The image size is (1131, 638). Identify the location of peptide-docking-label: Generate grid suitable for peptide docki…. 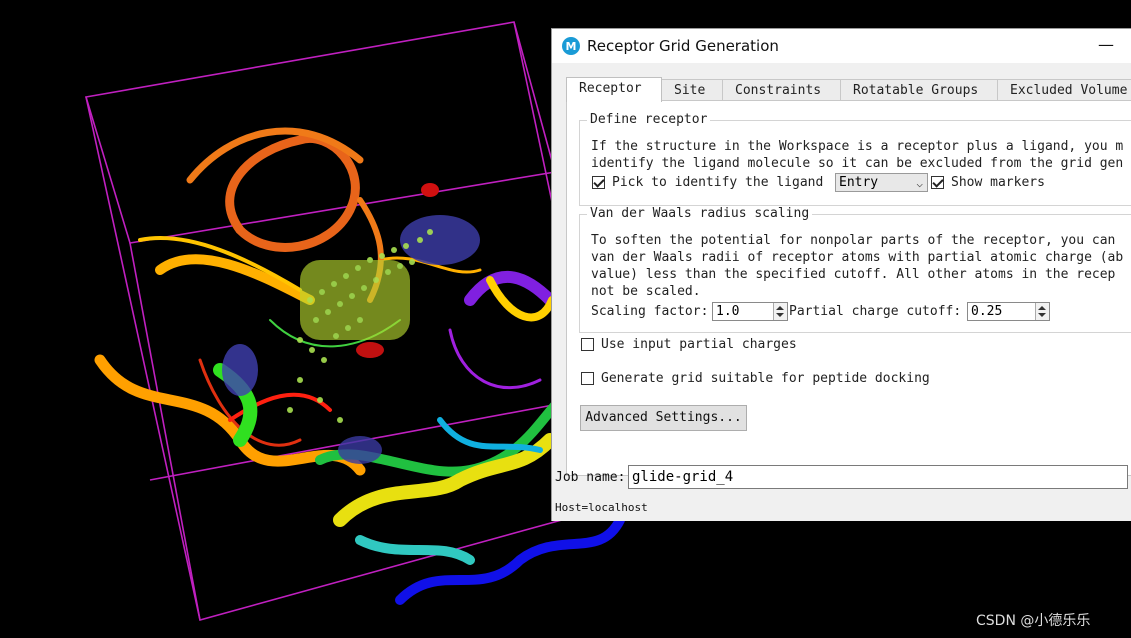
(765, 378).